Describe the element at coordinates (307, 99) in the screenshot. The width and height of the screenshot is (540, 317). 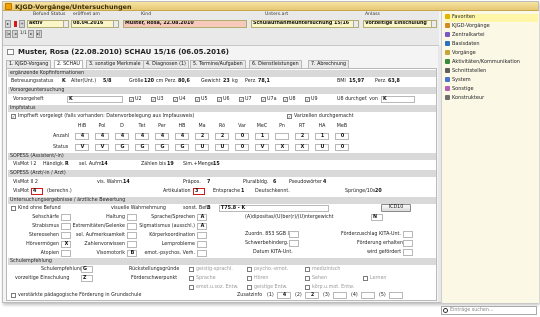
I see `vorsorge-checkbox-u9: ✓` at that location.